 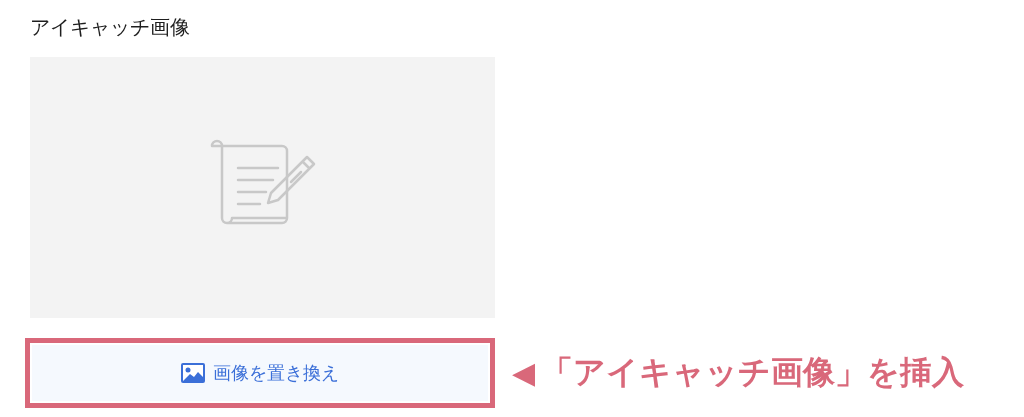 What do you see at coordinates (110, 27) in the screenshot?
I see `section-title: アイキャッチ画像` at bounding box center [110, 27].